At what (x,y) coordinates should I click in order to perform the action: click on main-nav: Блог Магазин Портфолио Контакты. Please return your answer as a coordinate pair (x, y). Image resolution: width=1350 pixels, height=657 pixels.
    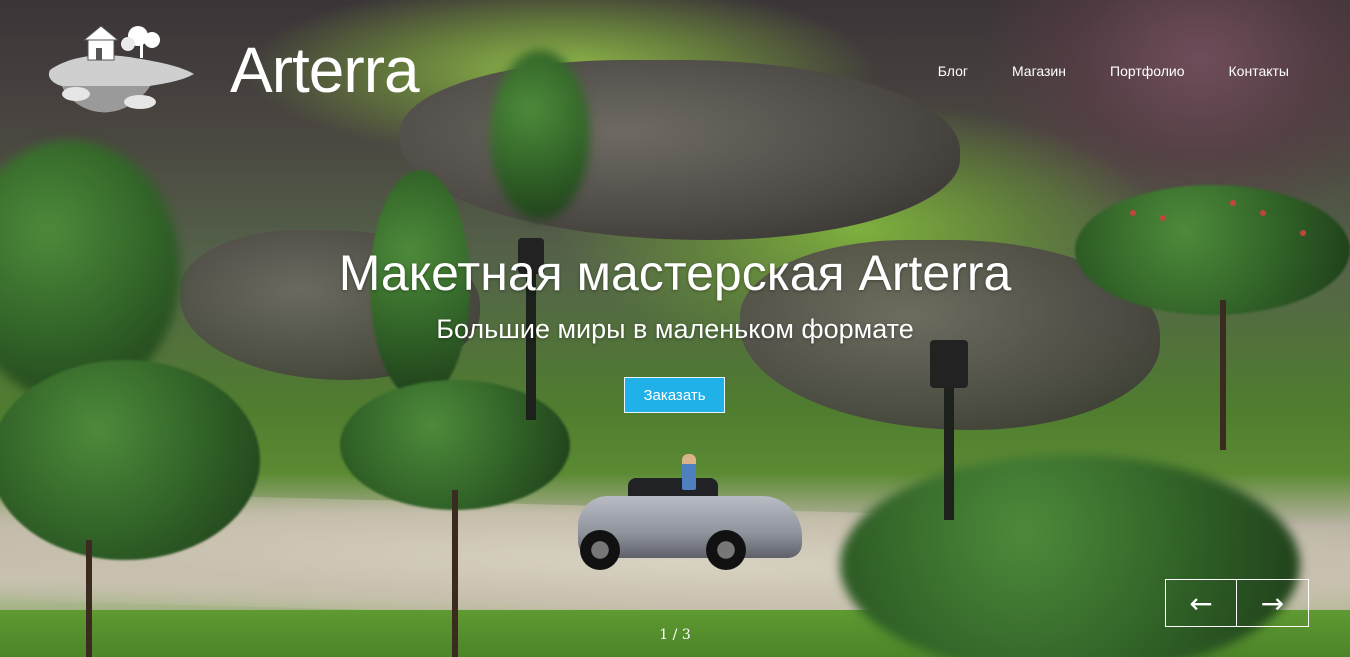
    Looking at the image, I should click on (1113, 71).